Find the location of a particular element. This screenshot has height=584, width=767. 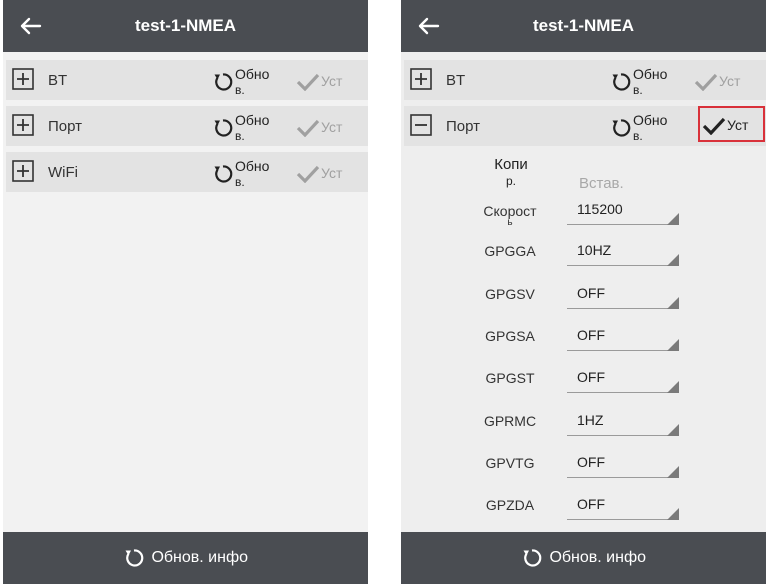

copy-label-line2: р. is located at coordinates (510, 181).